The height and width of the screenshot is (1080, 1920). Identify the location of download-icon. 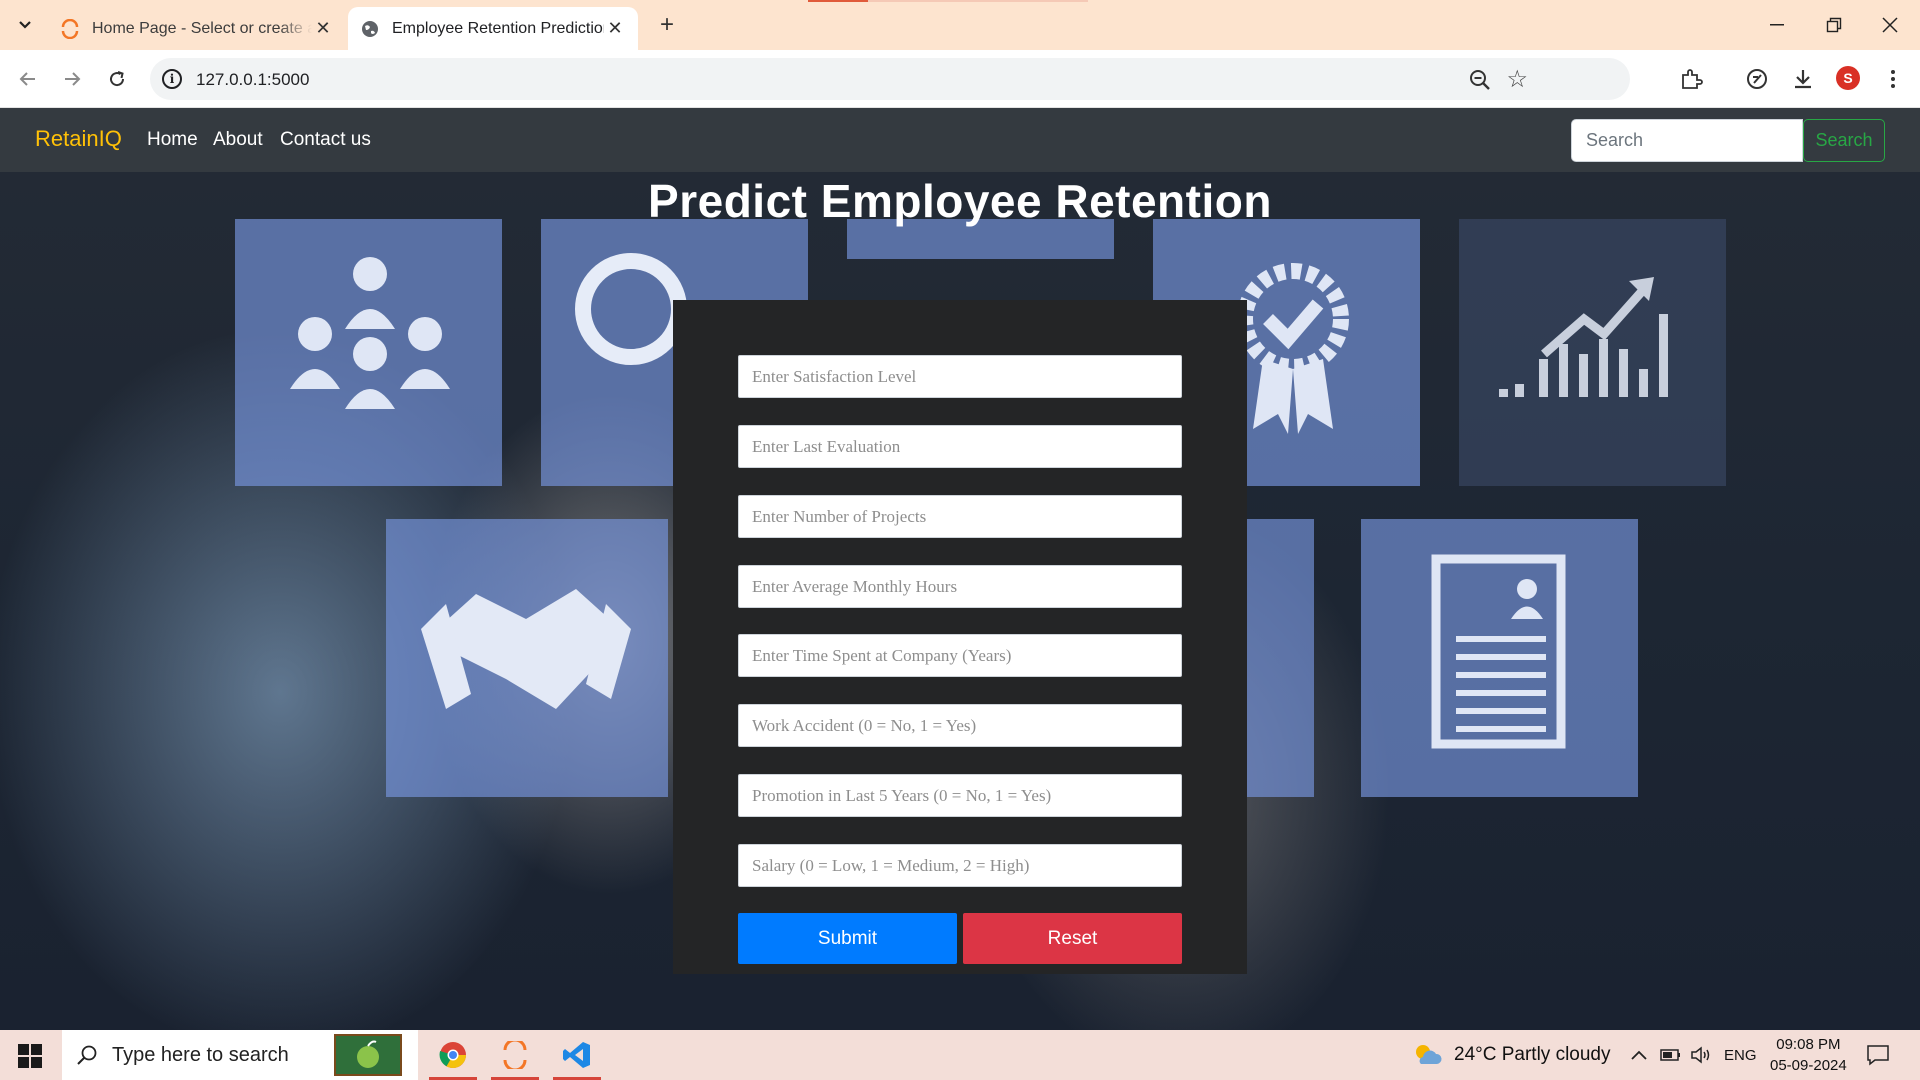
(1803, 79).